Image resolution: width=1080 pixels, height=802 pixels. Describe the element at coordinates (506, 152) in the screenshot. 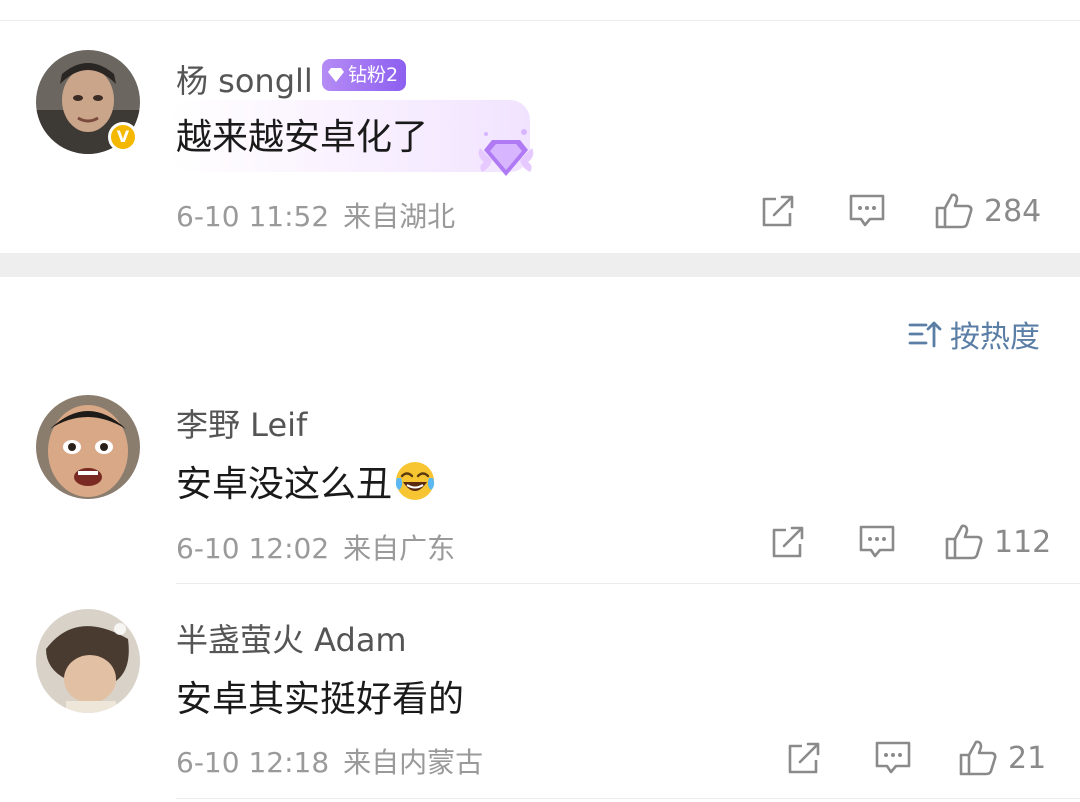

I see `diamond-decoration-icon` at that location.